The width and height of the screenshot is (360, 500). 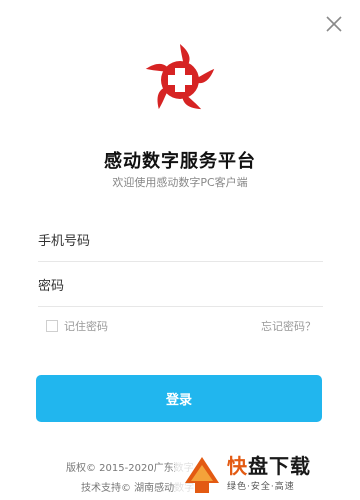 I want to click on forgot-password-link: 忘记密码？, so click(x=288, y=326).